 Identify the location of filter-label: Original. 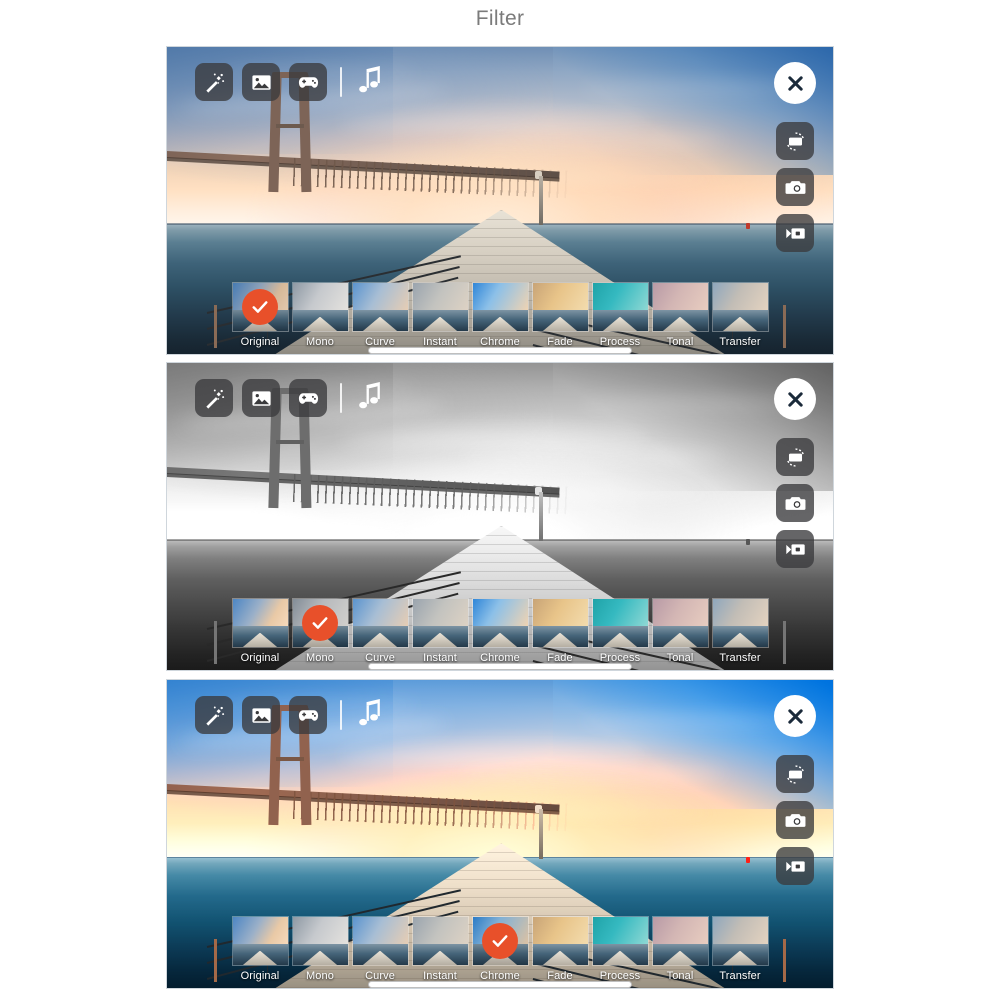
(260, 976).